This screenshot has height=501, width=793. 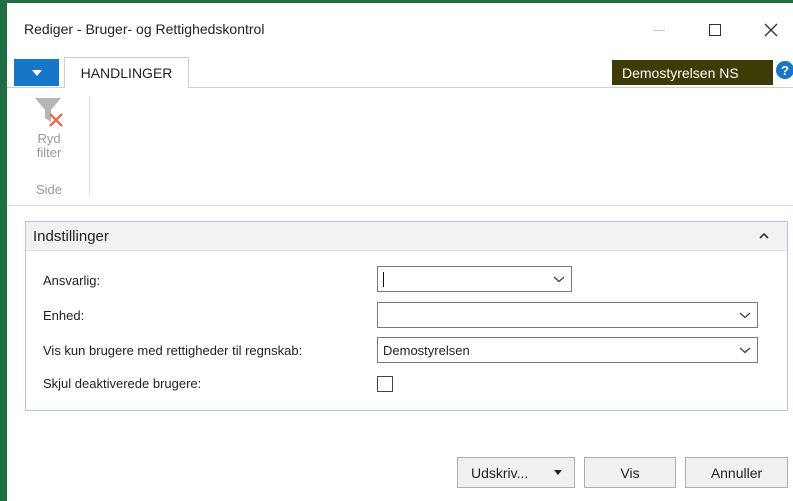 I want to click on ansvarlig-label: Ansvarlig:, so click(x=72, y=280).